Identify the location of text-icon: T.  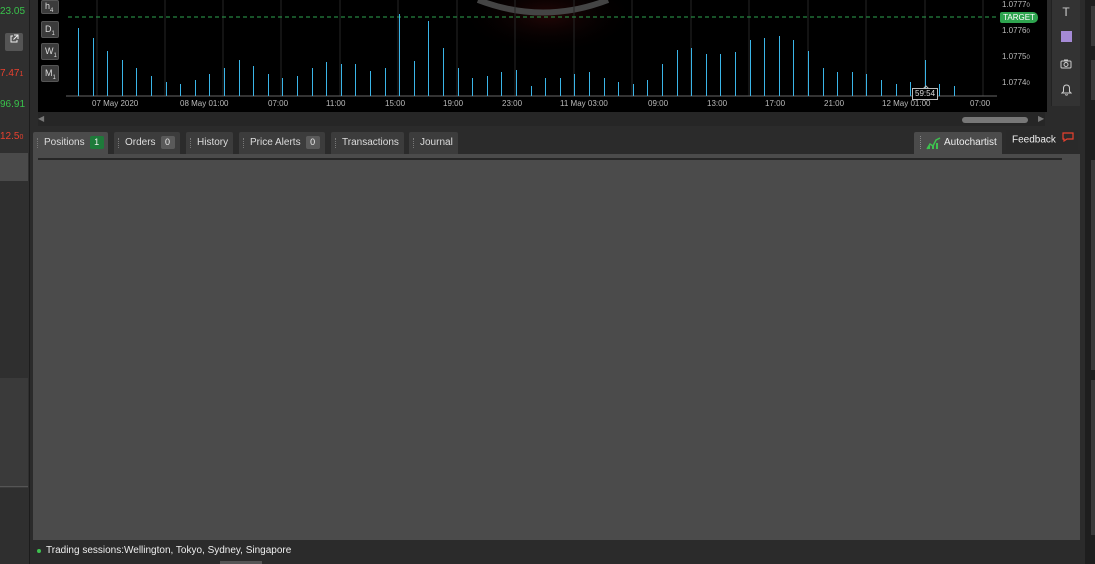
(1066, 12).